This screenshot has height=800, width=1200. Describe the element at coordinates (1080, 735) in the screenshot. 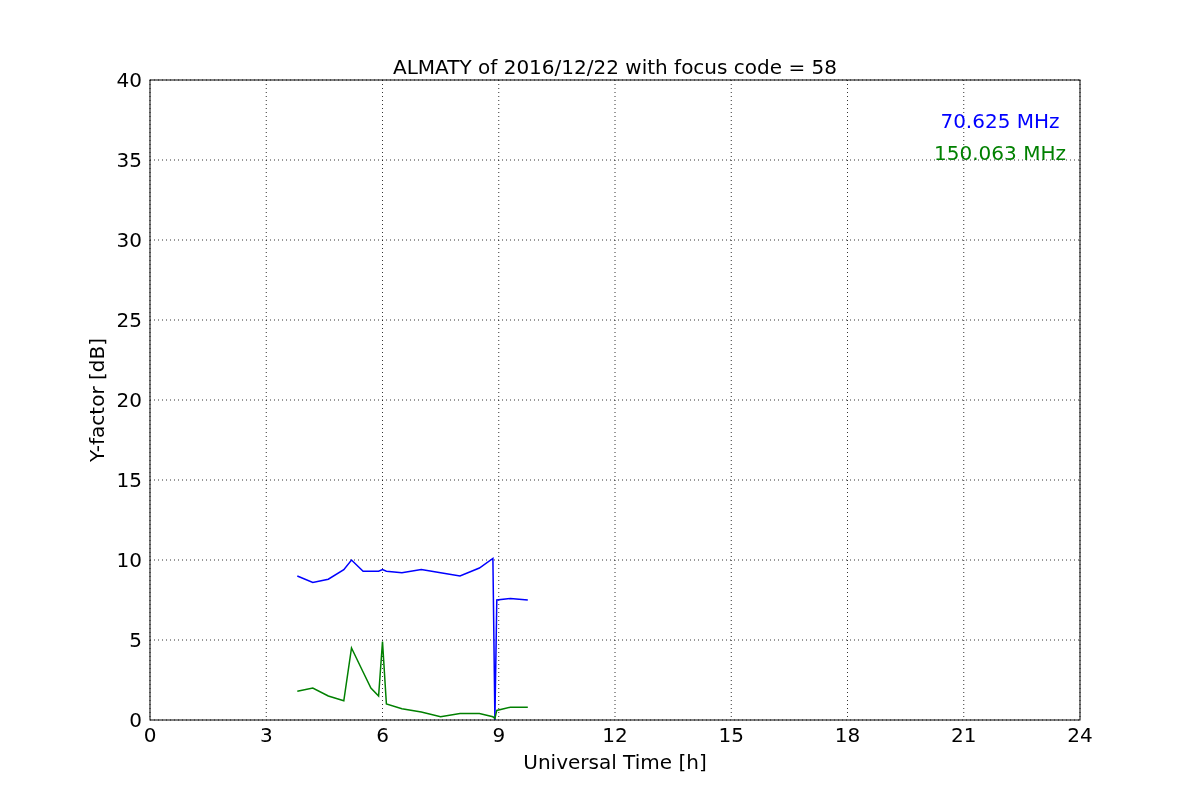

I see `tick-label: 24` at that location.